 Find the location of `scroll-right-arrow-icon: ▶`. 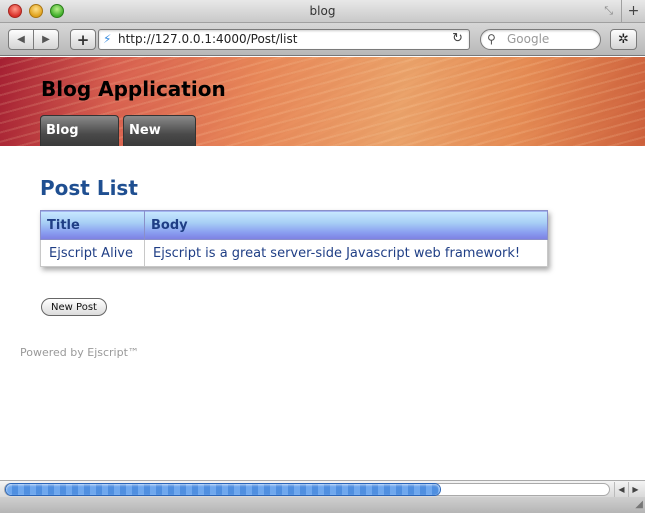

scroll-right-arrow-icon: ▶ is located at coordinates (635, 489).